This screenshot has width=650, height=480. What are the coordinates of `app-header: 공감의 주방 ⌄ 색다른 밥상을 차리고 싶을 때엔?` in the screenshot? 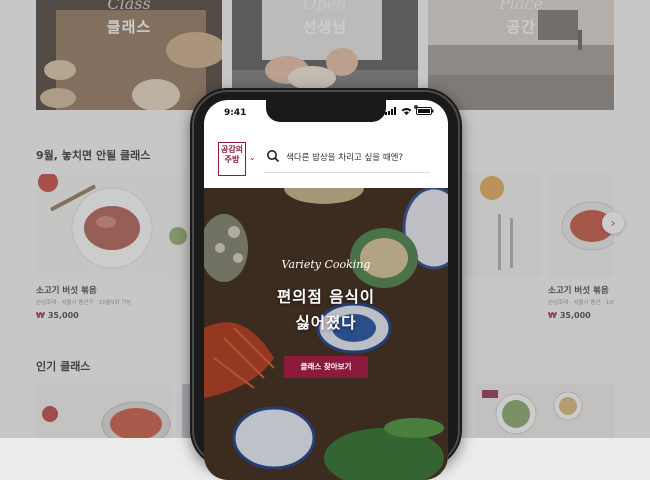 It's located at (326, 155).